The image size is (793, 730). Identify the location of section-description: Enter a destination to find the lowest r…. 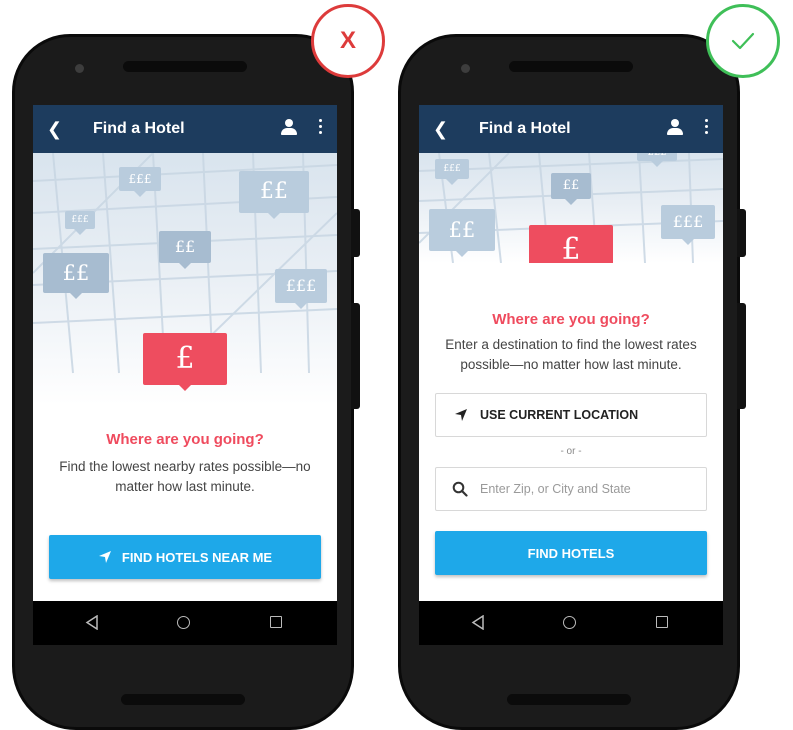
(571, 354).